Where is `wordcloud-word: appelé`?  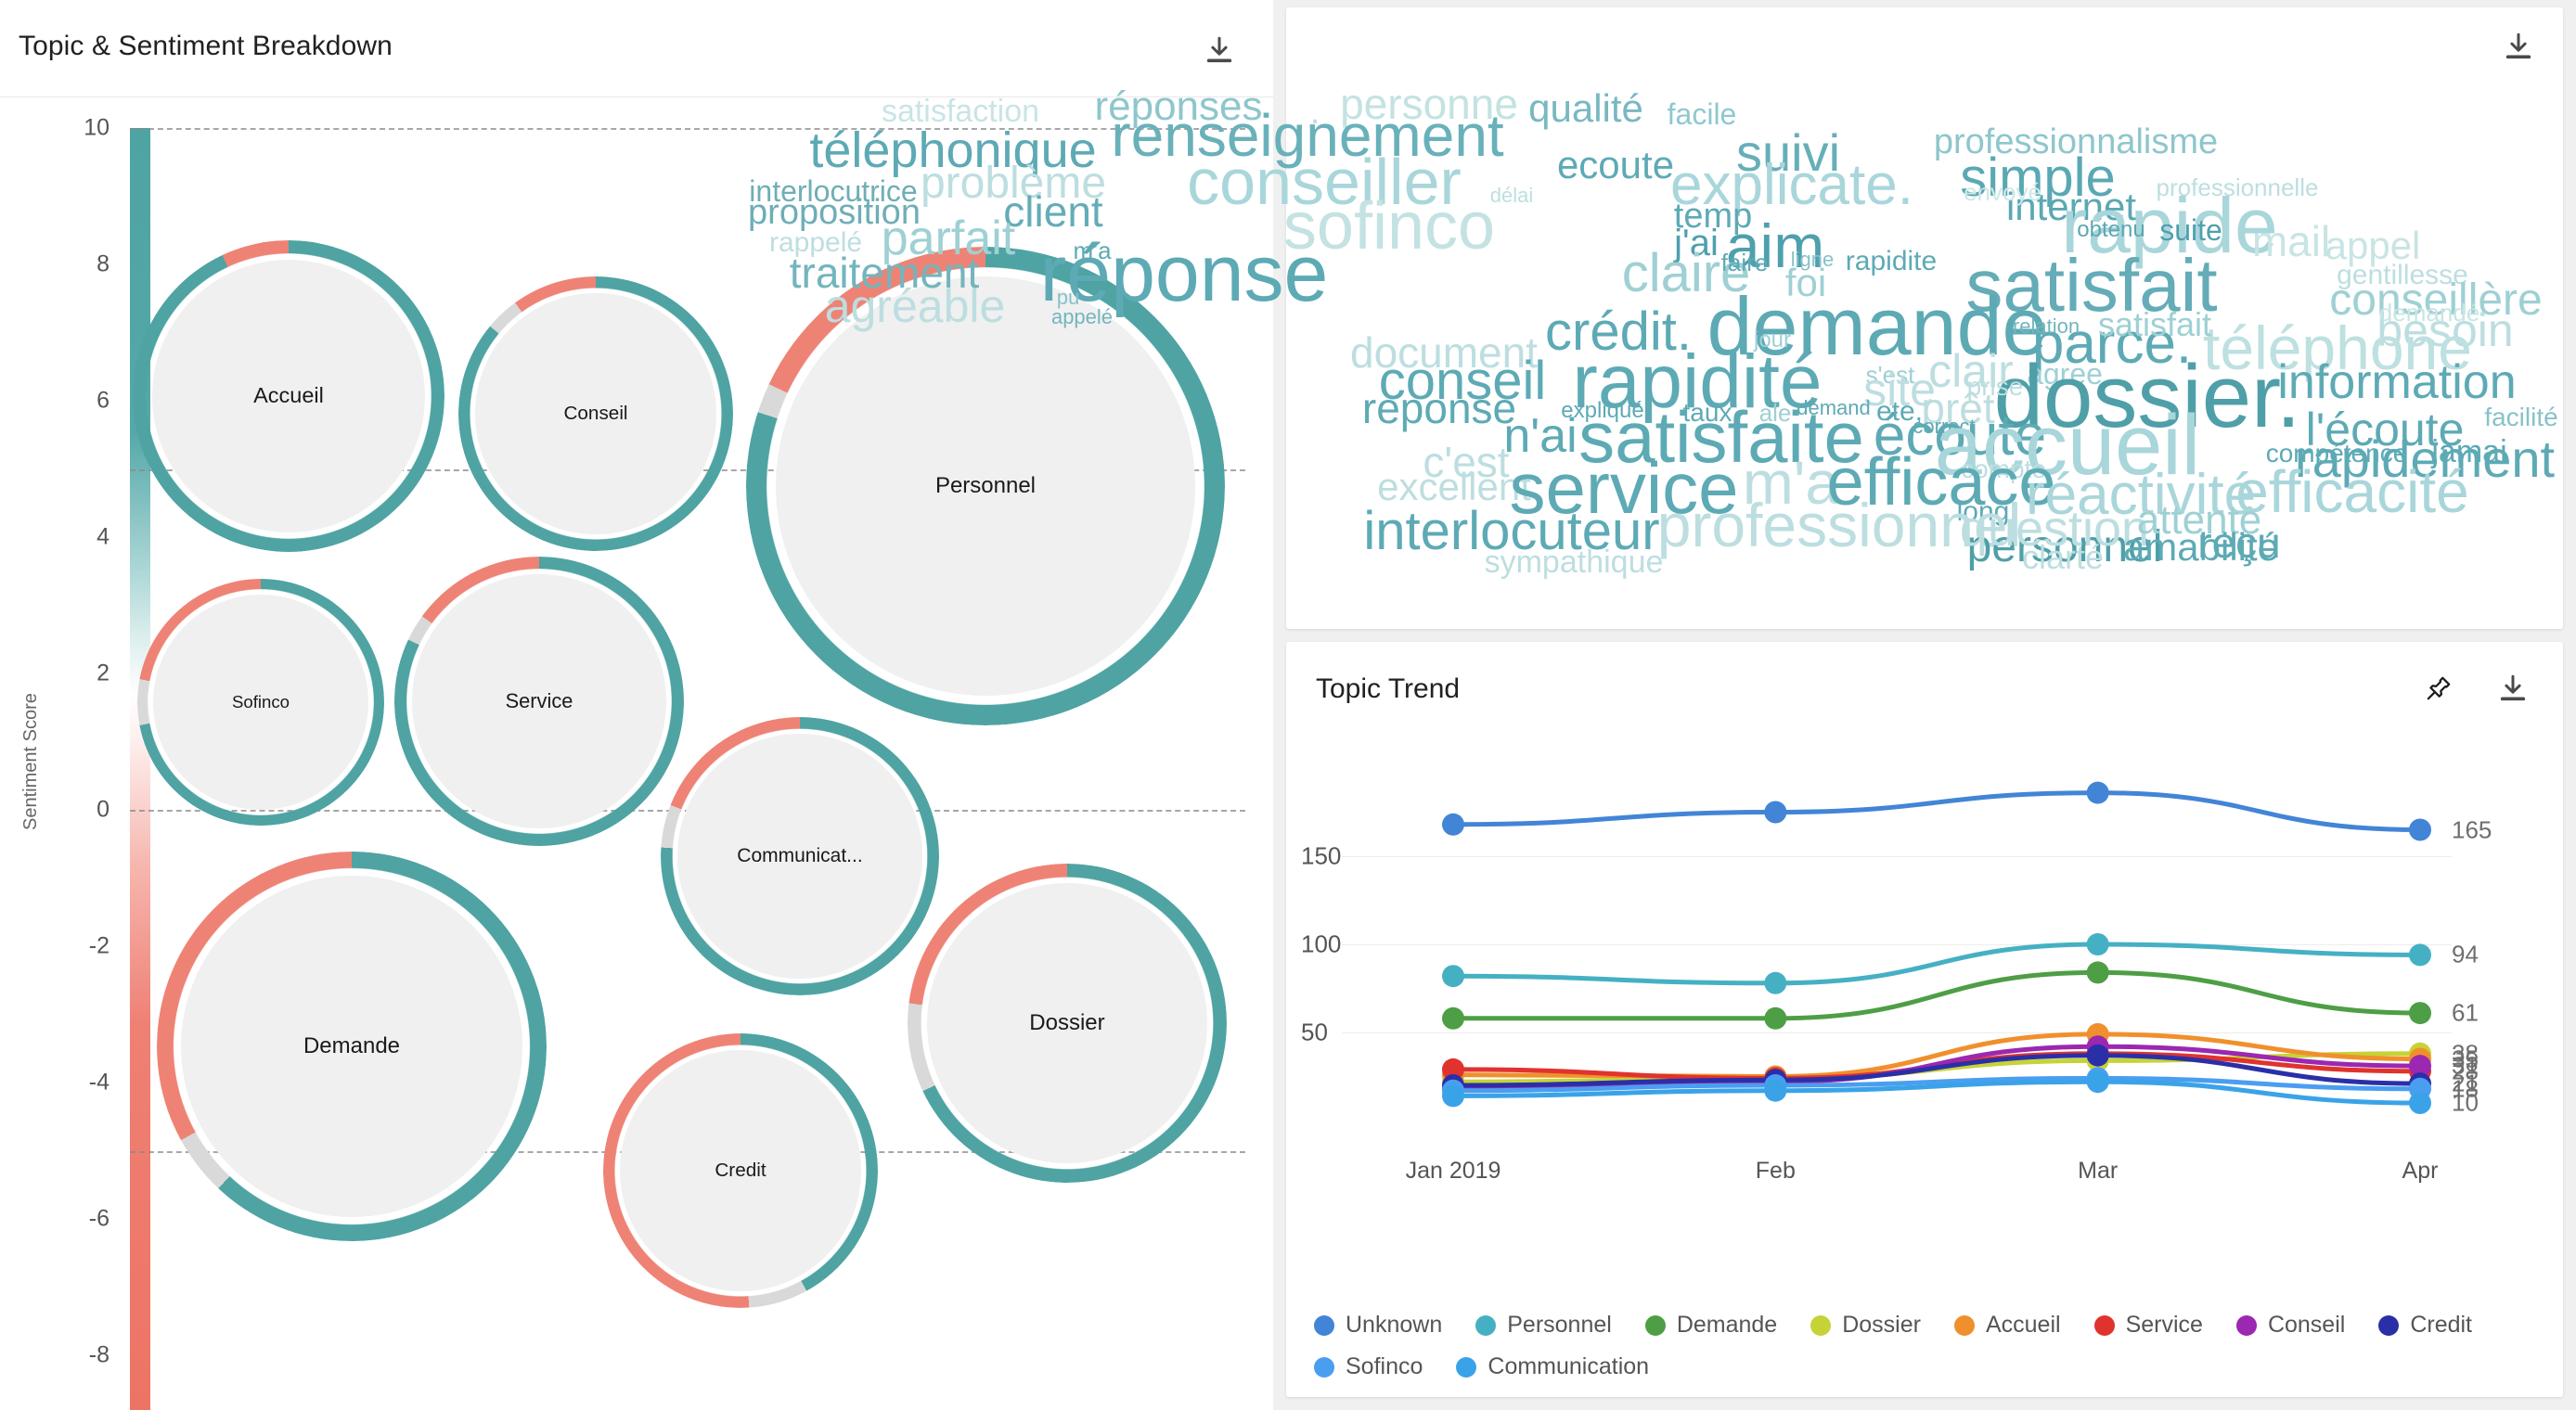 wordcloud-word: appelé is located at coordinates (1082, 317).